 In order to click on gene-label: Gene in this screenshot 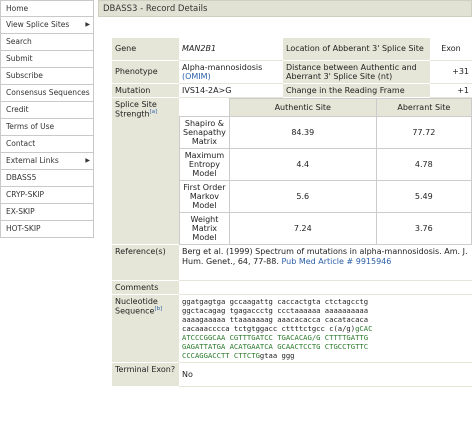, I will do `click(145, 49)`.